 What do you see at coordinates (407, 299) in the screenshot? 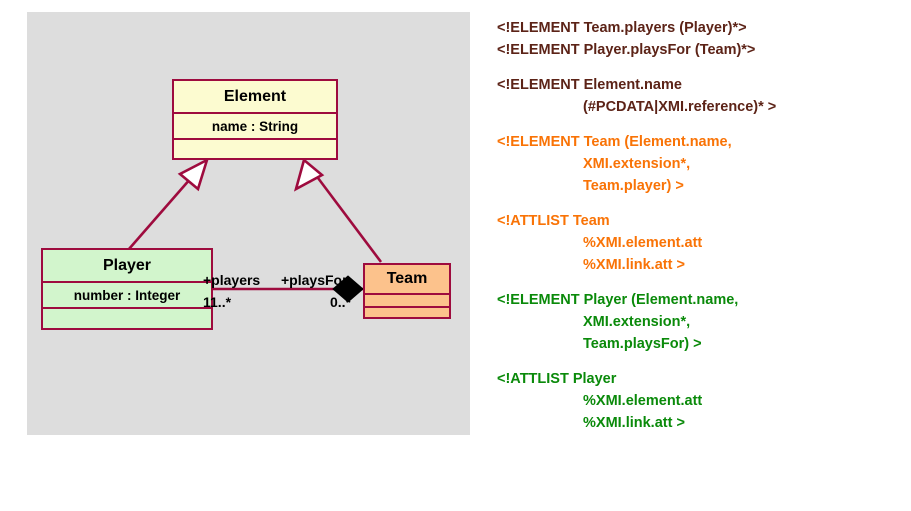
I see `uml-class-team-attribute` at bounding box center [407, 299].